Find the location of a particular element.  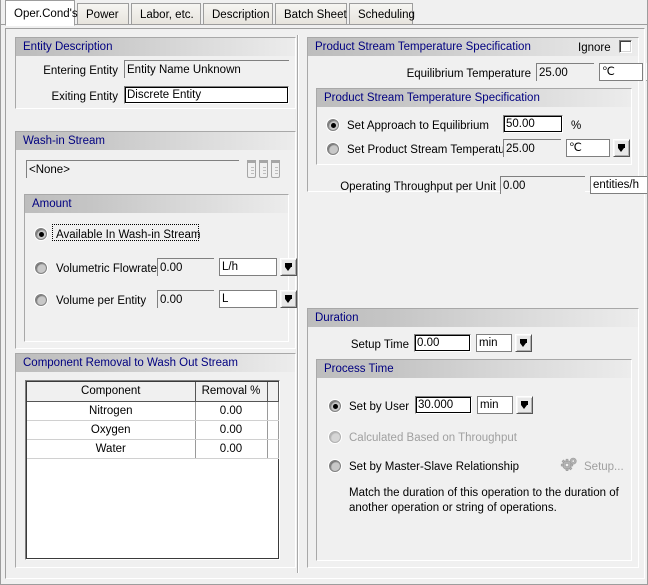

radio-set-by-master-slave is located at coordinates (335, 466).